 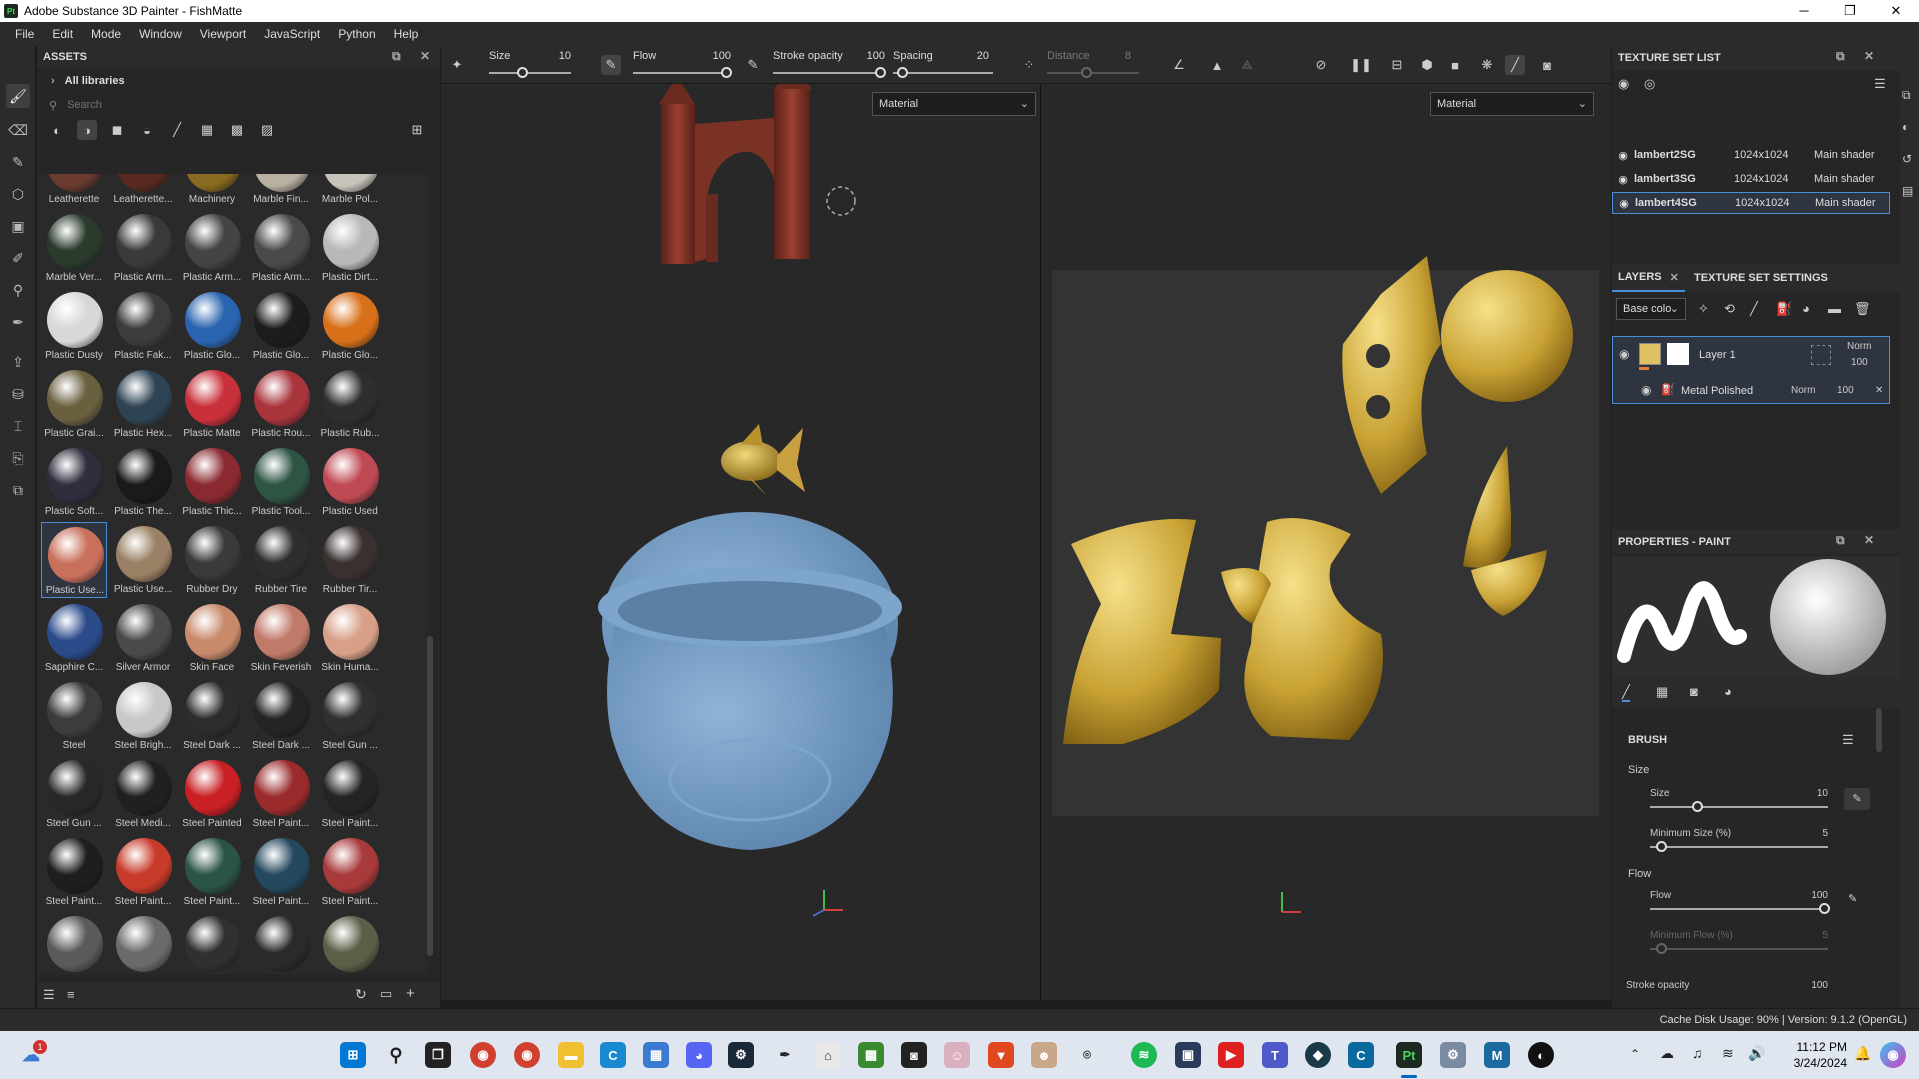 I want to click on volume-icon: 🔊, so click(x=1756, y=1053).